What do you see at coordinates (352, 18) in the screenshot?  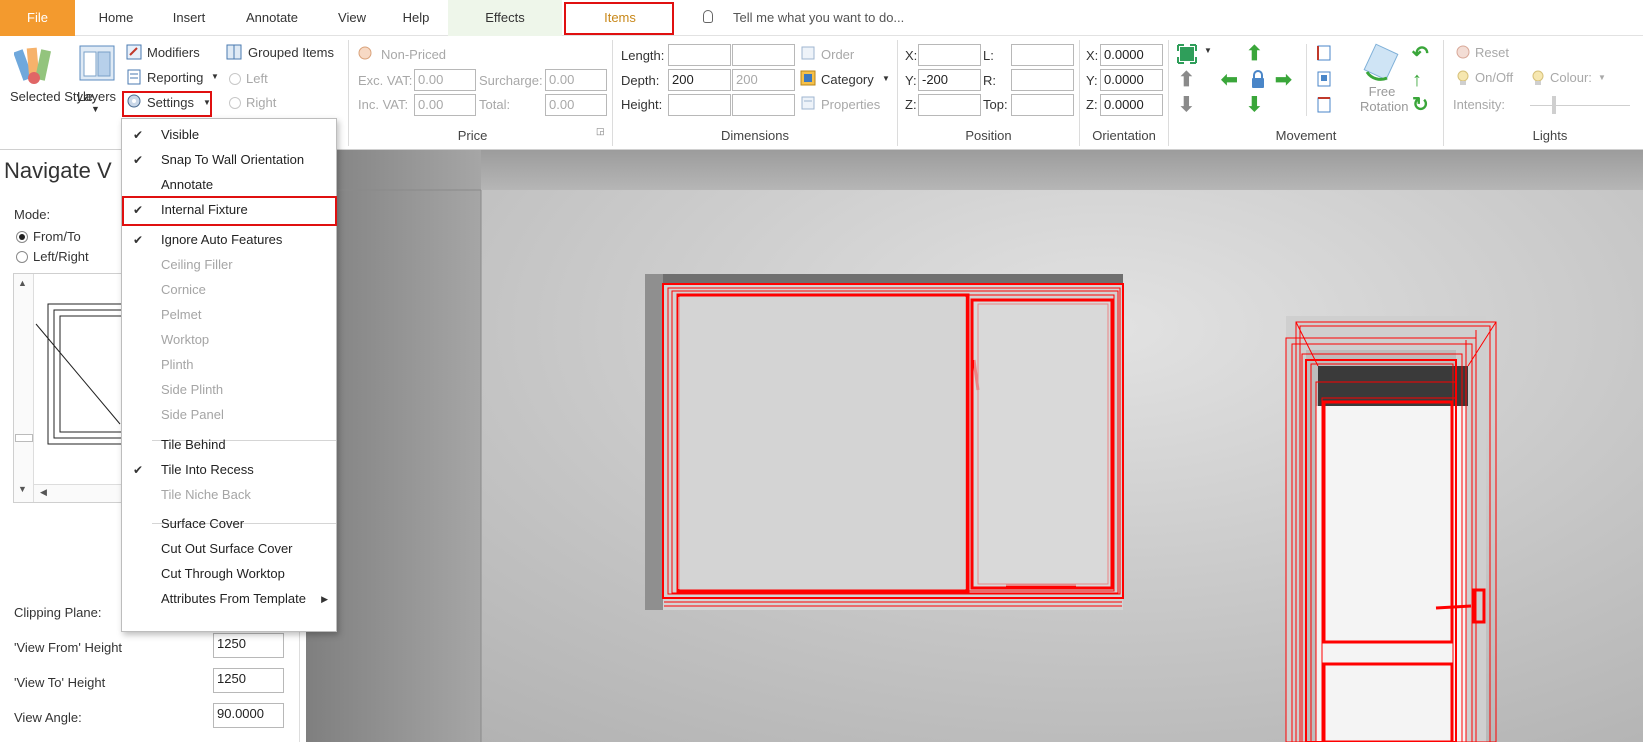 I see `tab-view: View` at bounding box center [352, 18].